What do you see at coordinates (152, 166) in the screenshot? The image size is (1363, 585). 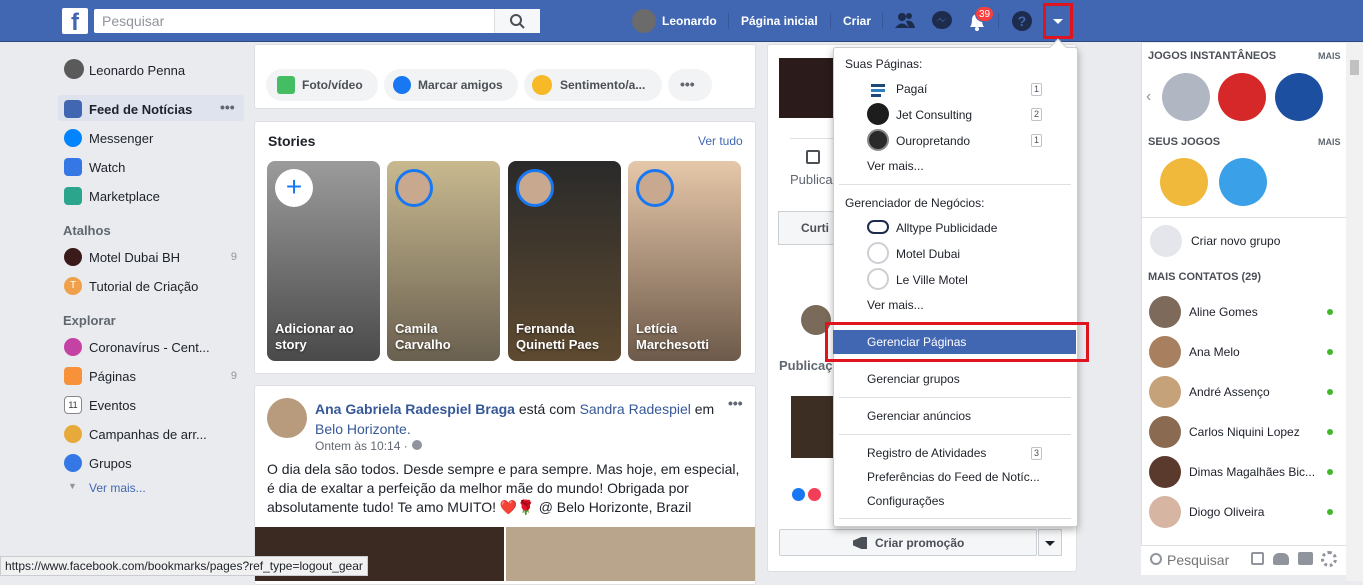 I see `sidebar-item-watch: Watch` at bounding box center [152, 166].